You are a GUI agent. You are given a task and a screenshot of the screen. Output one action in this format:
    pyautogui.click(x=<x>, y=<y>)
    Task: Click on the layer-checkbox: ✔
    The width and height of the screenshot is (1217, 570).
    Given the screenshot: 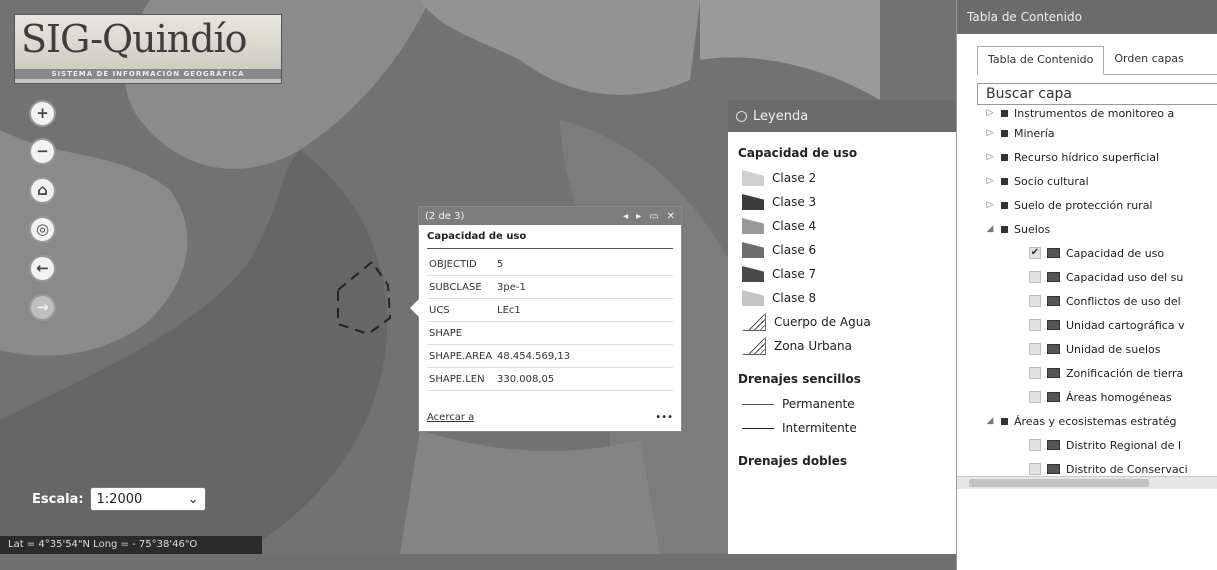 What is the action you would take?
    pyautogui.click(x=1035, y=253)
    